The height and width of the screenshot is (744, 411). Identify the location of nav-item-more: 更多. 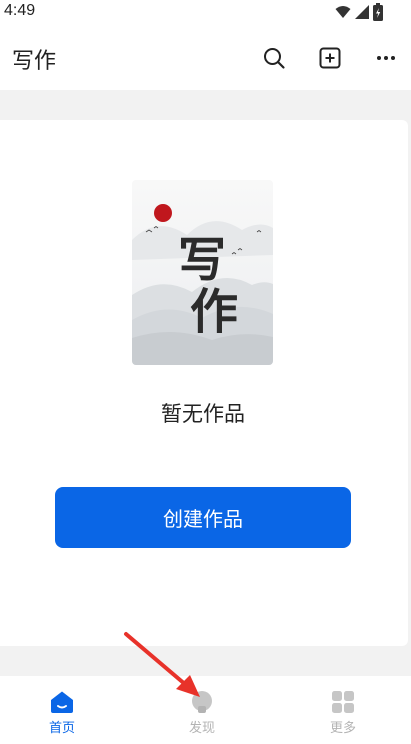
(343, 710).